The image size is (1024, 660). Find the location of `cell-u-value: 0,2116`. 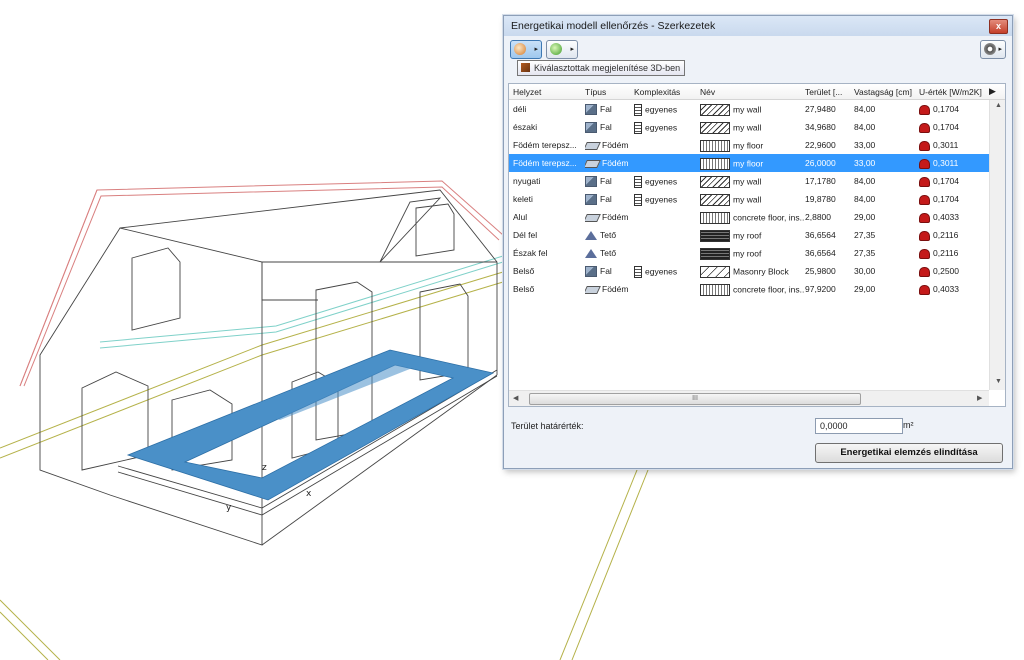

cell-u-value: 0,2116 is located at coordinates (953, 235).